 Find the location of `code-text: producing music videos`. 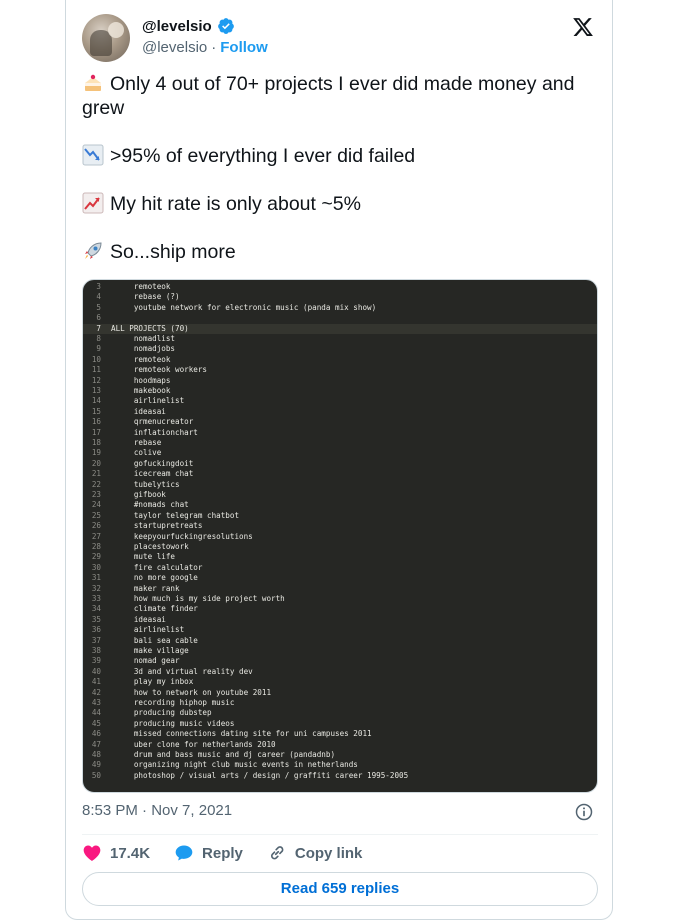

code-text: producing music videos is located at coordinates (173, 723).